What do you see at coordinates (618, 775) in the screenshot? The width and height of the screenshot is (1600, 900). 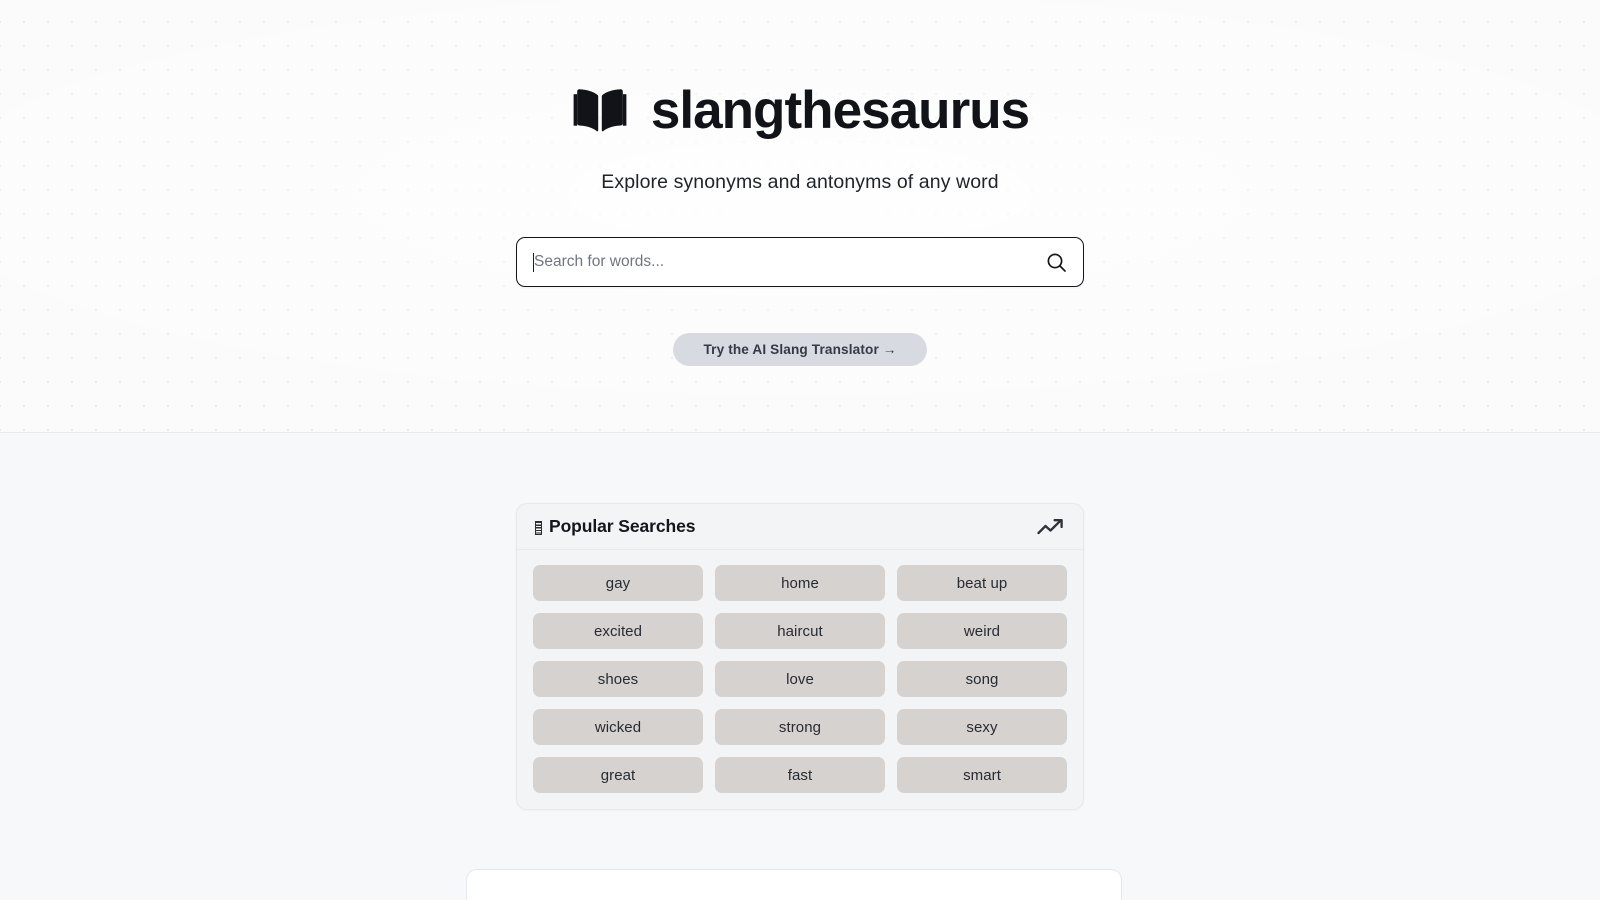 I see `popular-tag: great` at bounding box center [618, 775].